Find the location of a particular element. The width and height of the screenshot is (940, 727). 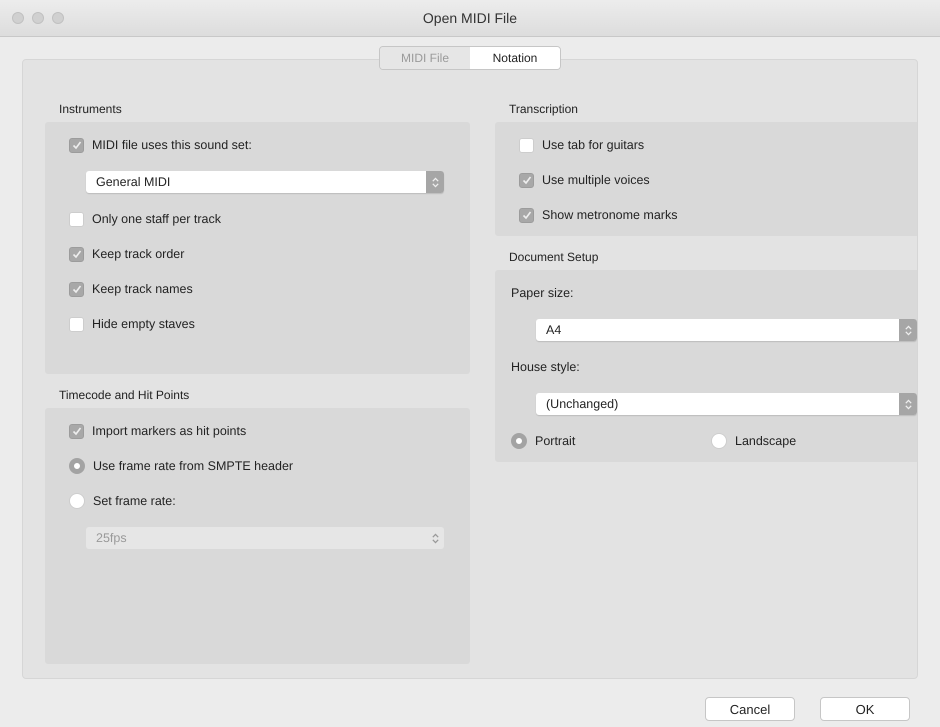

option-label: Keep track order is located at coordinates (138, 254).